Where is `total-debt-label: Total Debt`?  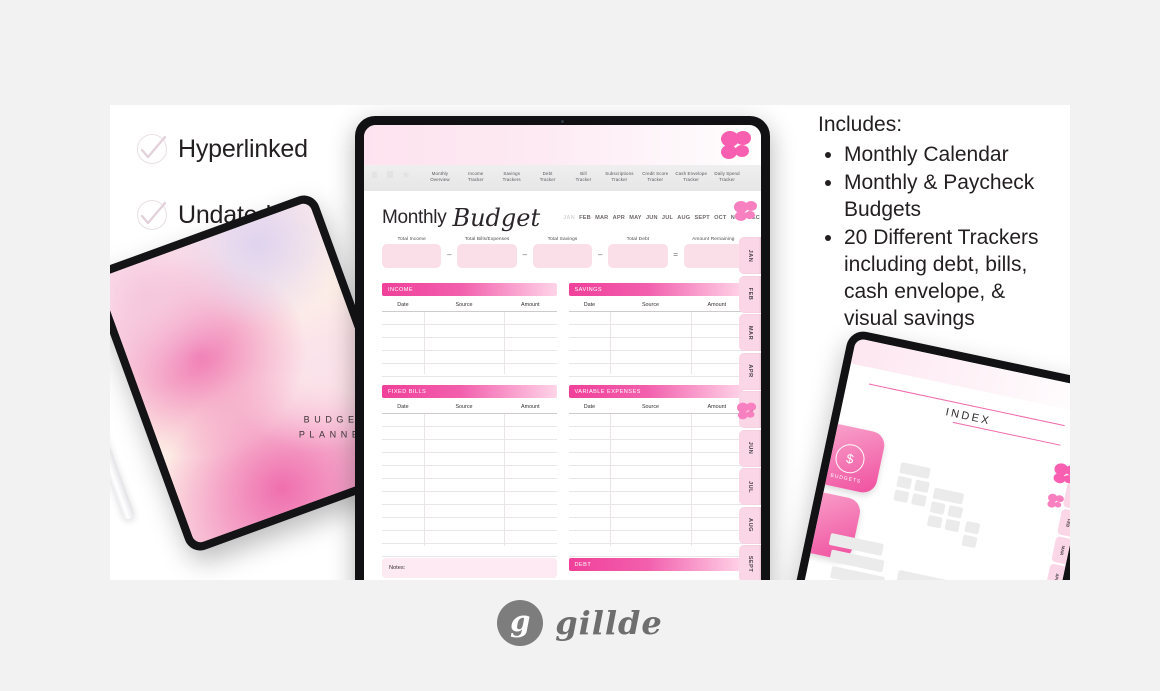 total-debt-label: Total Debt is located at coordinates (638, 239).